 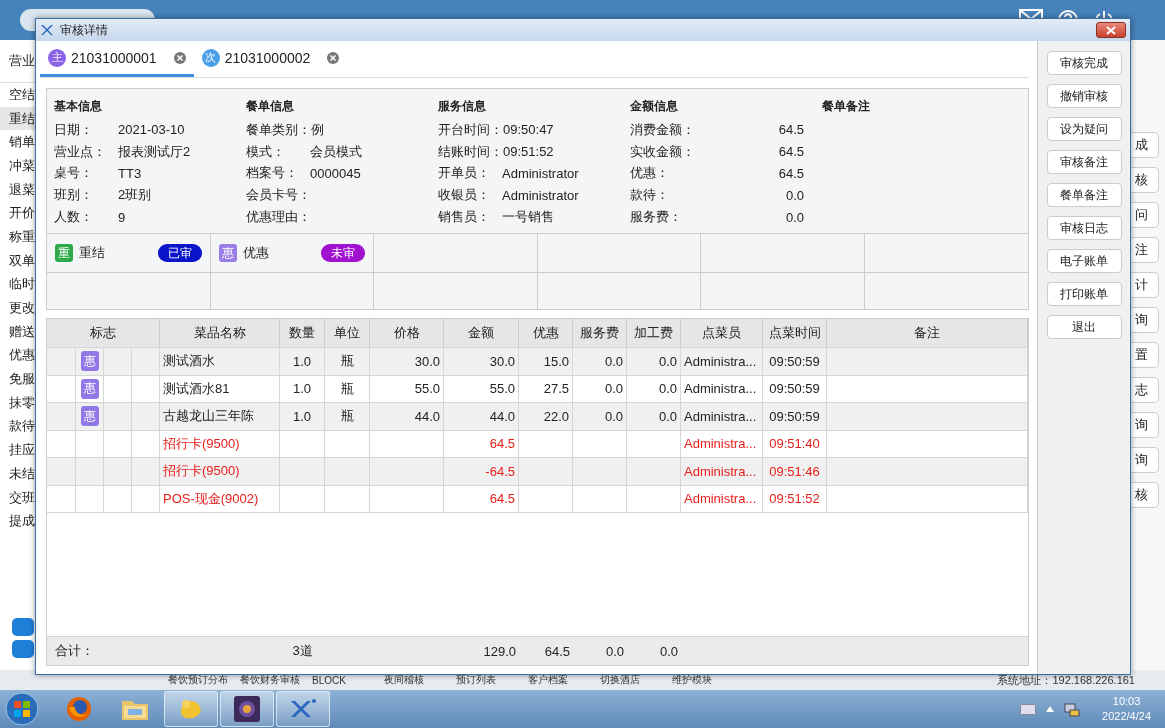 What do you see at coordinates (464, 173) in the screenshot?
I see `field-label: 开单员：` at bounding box center [464, 173].